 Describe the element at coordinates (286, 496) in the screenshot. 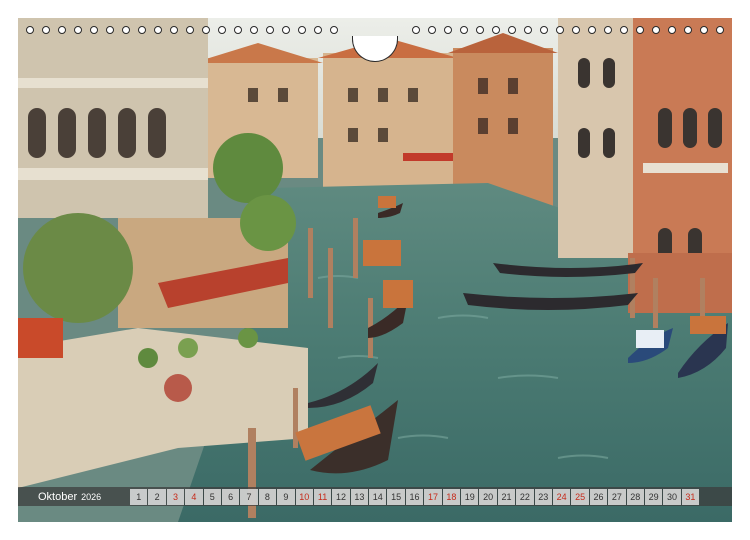

I see `day-cell: 9` at that location.